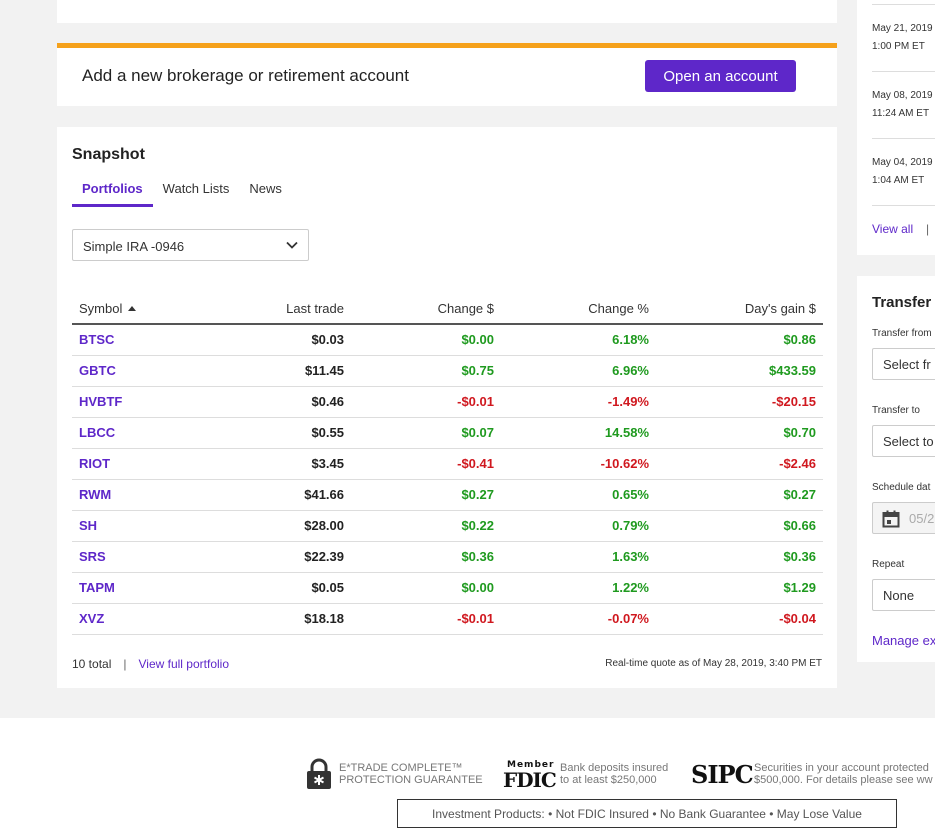  I want to click on table-row: BTSC $0.03 $0.00 6.18% $0.86, so click(447, 340).